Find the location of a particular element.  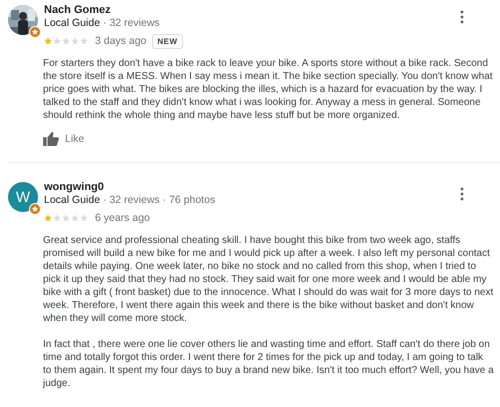

like-button: Like is located at coordinates (63, 139).